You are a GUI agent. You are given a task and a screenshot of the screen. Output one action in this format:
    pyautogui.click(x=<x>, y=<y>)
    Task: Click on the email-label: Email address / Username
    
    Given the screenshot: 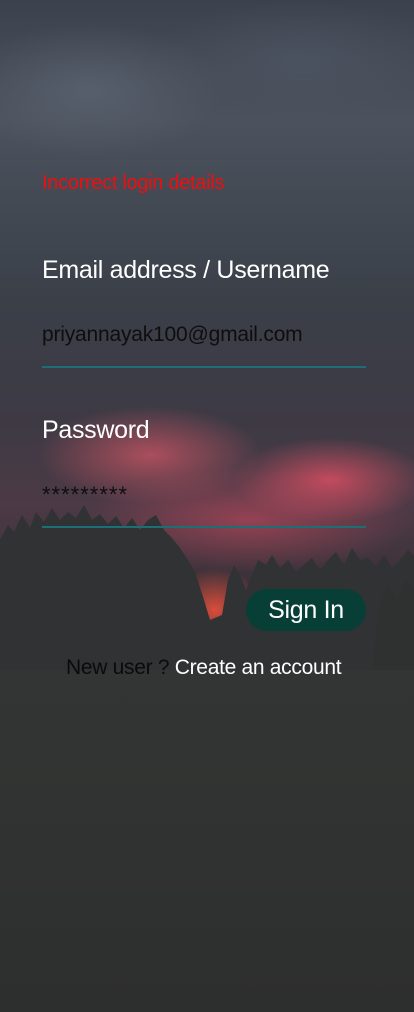 What is the action you would take?
    pyautogui.click(x=186, y=270)
    